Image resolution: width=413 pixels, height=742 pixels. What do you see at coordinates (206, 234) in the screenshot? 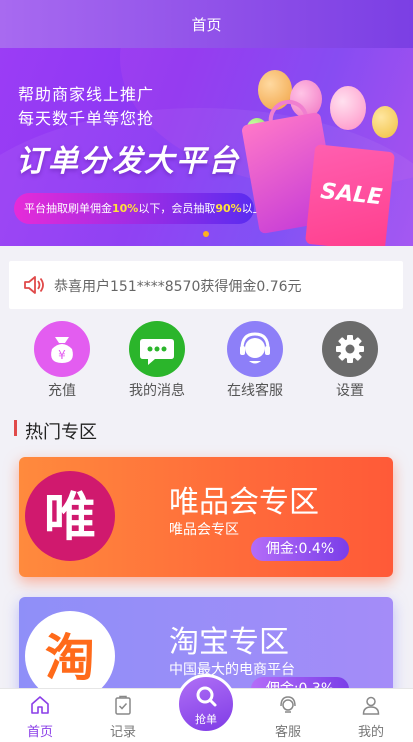
I see `carousel-indicator` at bounding box center [206, 234].